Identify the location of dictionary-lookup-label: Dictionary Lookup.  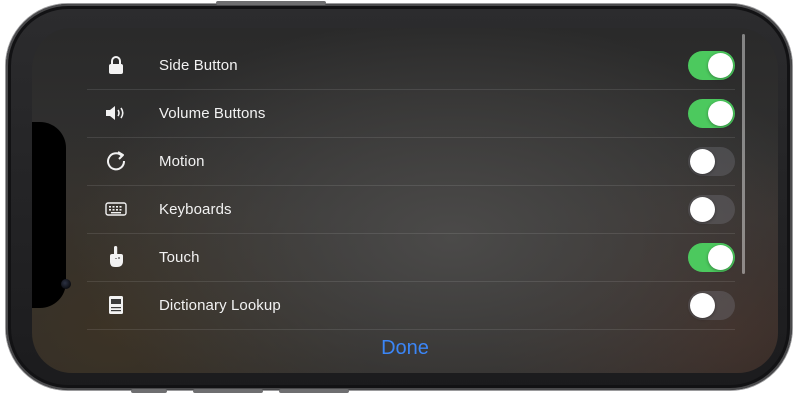
(220, 305).